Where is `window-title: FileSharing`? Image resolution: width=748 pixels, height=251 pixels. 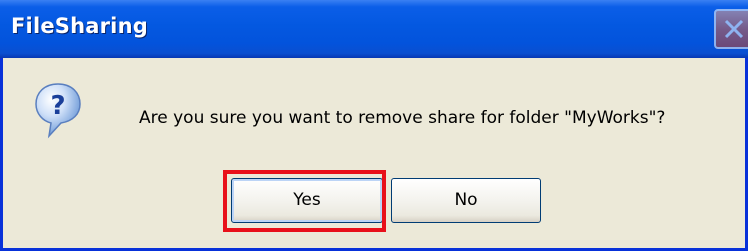
window-title: FileSharing is located at coordinates (79, 26).